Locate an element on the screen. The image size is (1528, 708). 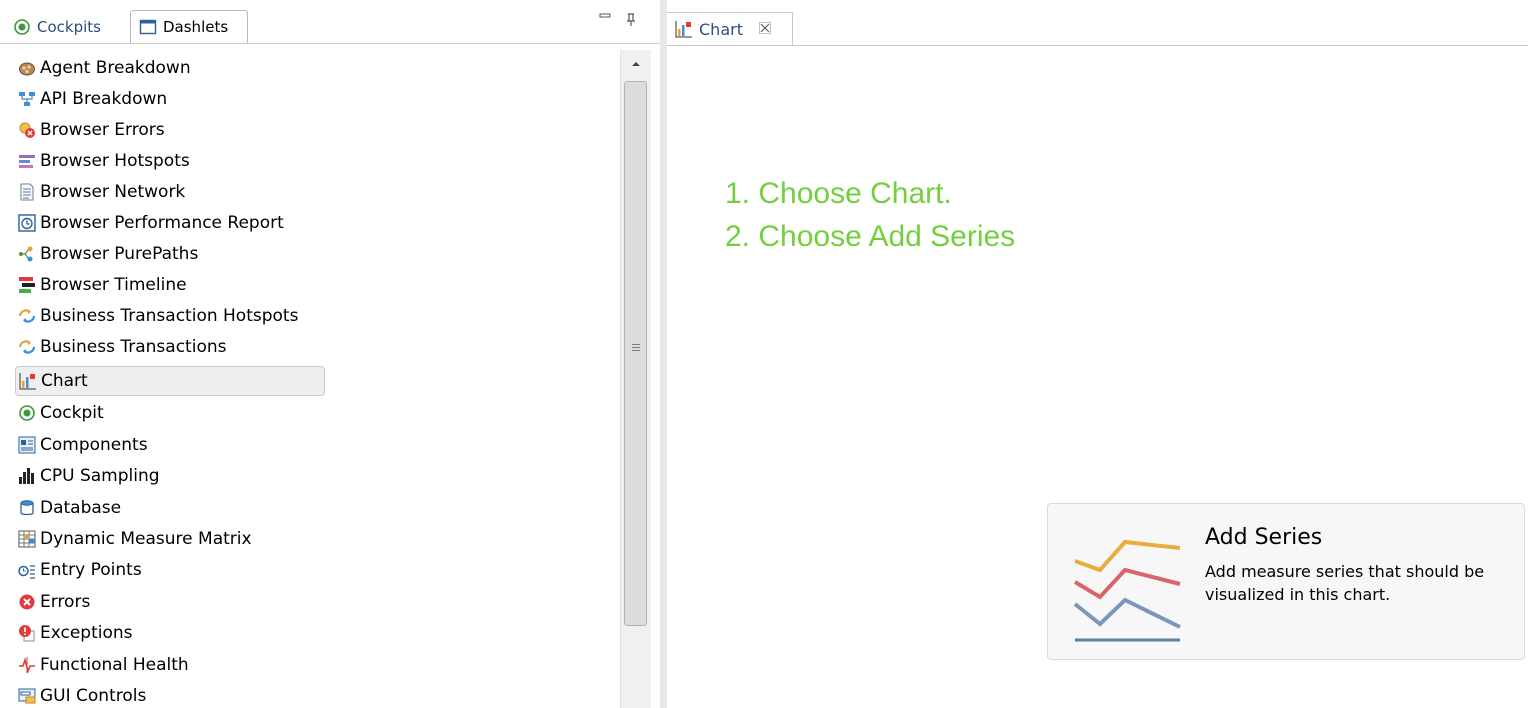
tab-cockpits: Cockpits is located at coordinates (67, 26).